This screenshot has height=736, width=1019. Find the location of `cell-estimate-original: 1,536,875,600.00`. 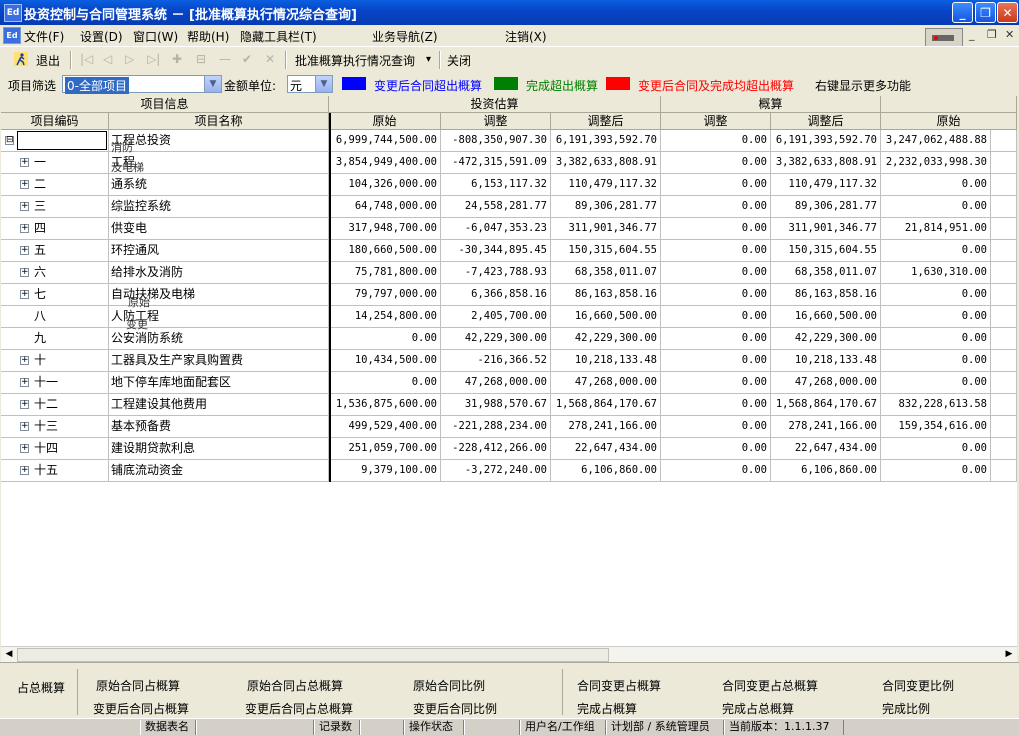

cell-estimate-original: 1,536,875,600.00 is located at coordinates (385, 405).